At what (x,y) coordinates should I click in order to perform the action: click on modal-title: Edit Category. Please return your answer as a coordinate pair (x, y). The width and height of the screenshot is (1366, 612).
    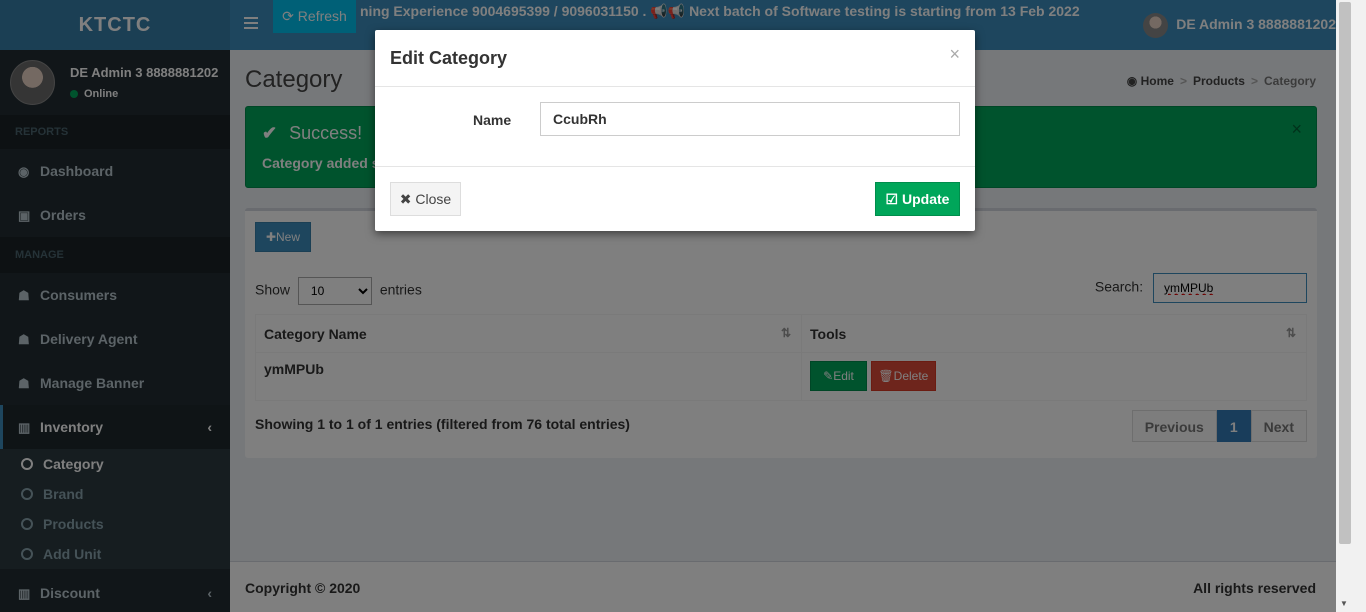
    Looking at the image, I should click on (449, 58).